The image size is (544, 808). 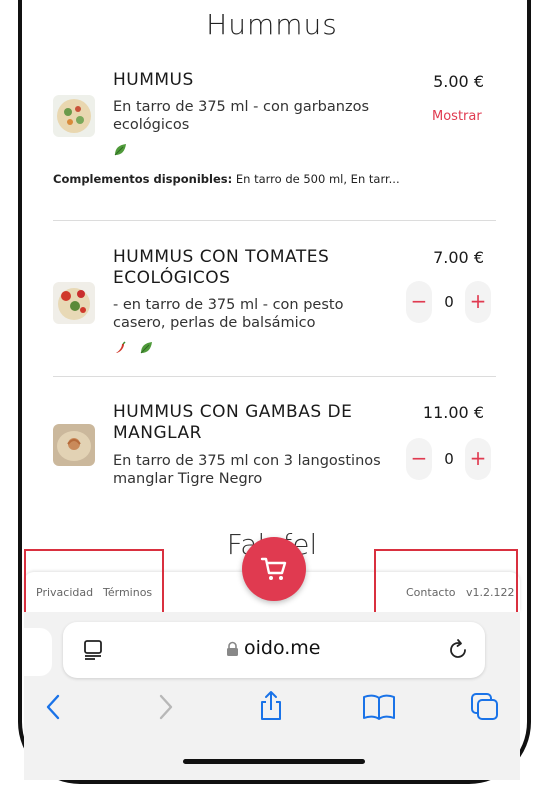 I want to click on lock-icon, so click(x=232, y=649).